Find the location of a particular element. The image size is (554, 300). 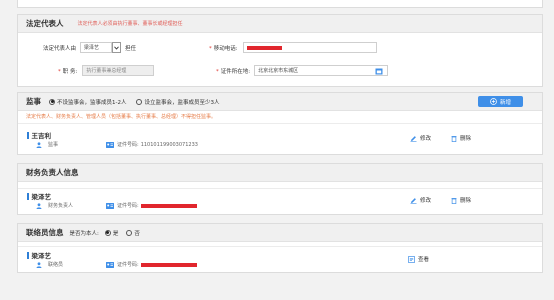

position-label: 职 务: is located at coordinates (70, 71).